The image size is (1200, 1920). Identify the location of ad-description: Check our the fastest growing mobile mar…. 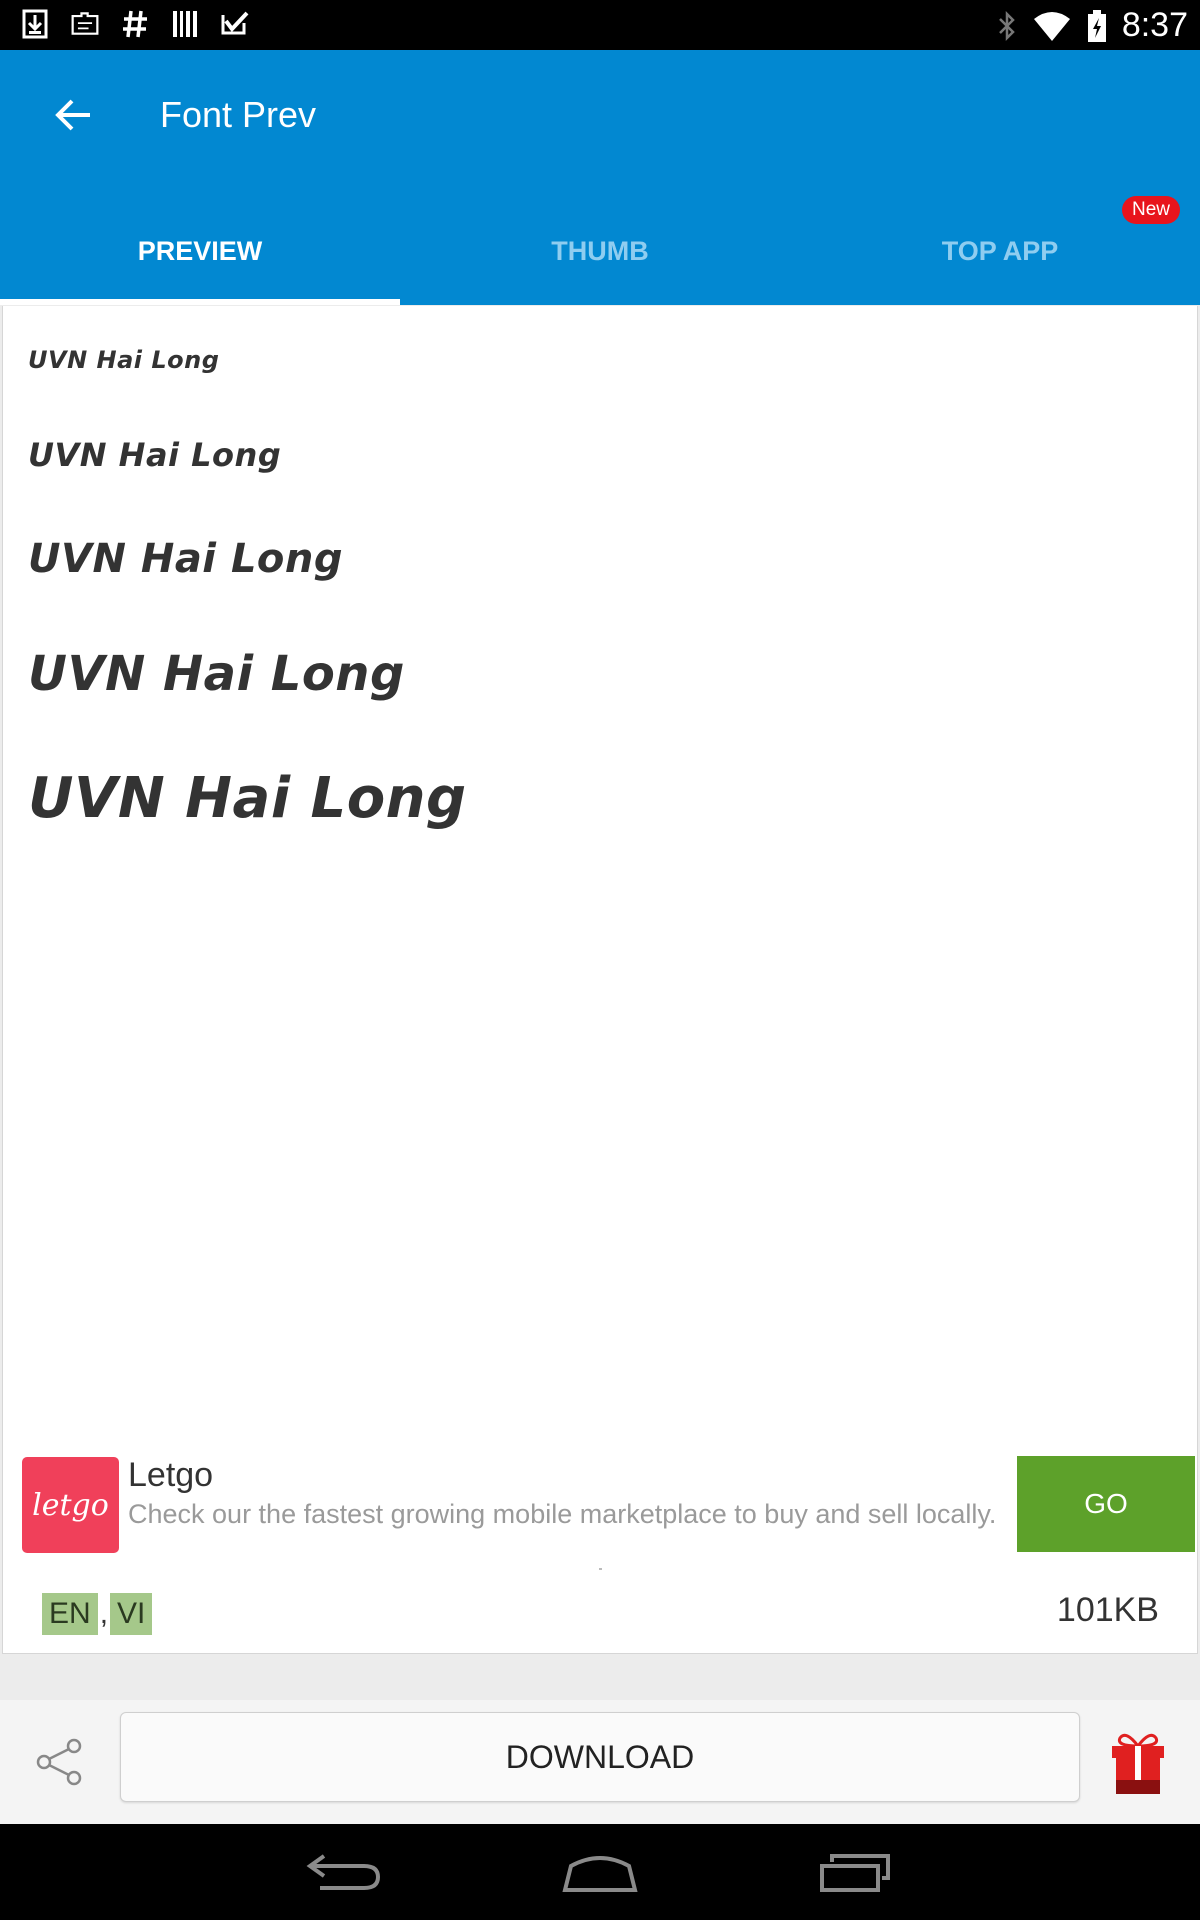
(562, 1514).